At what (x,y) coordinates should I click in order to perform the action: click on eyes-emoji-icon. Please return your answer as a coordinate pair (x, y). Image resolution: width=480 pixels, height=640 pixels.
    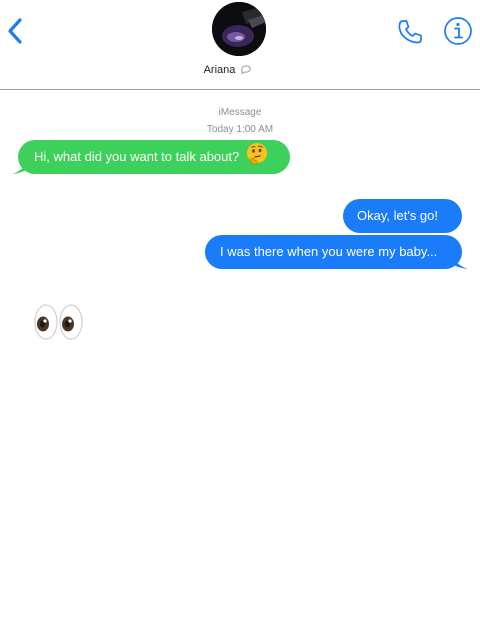
    Looking at the image, I should click on (58, 322).